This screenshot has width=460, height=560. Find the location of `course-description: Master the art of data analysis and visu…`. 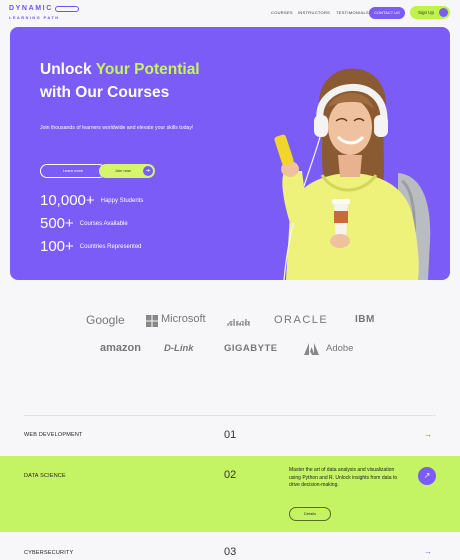

course-description: Master the art of data analysis and visu… is located at coordinates (343, 478).